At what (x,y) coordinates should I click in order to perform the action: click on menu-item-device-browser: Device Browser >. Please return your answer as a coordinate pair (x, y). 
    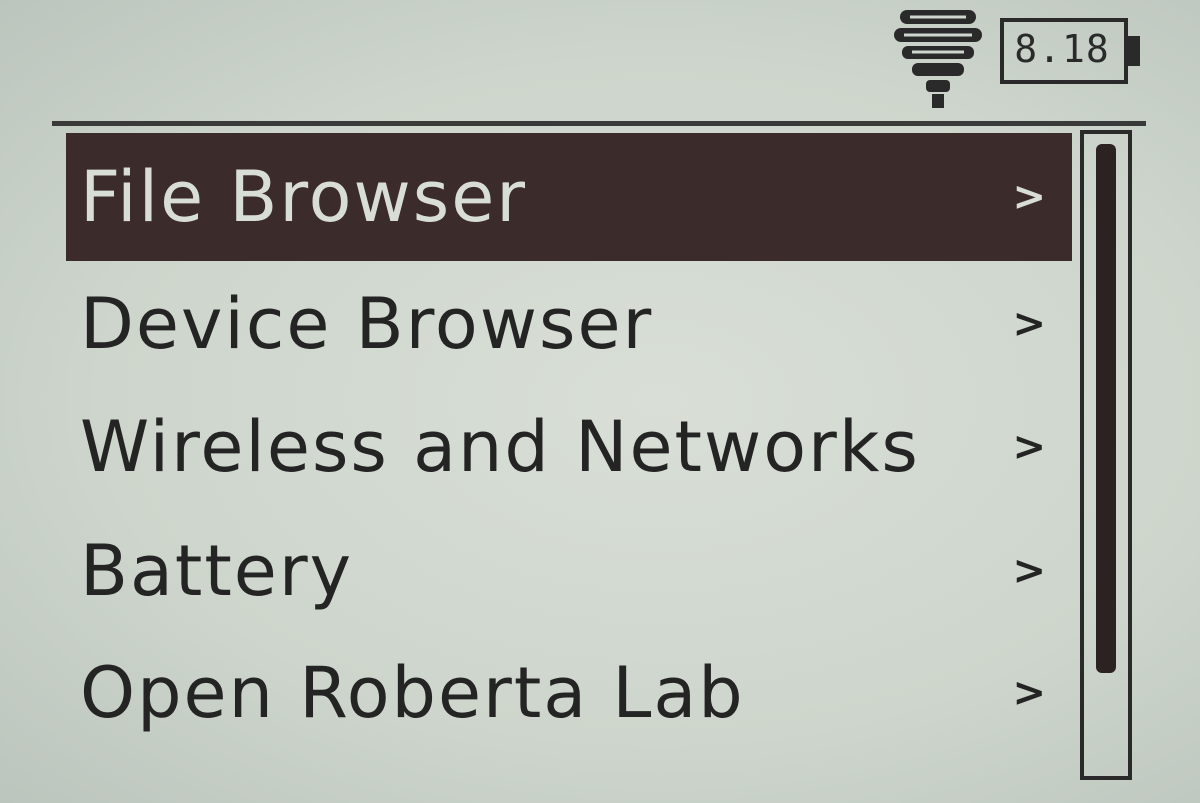
    Looking at the image, I should click on (569, 324).